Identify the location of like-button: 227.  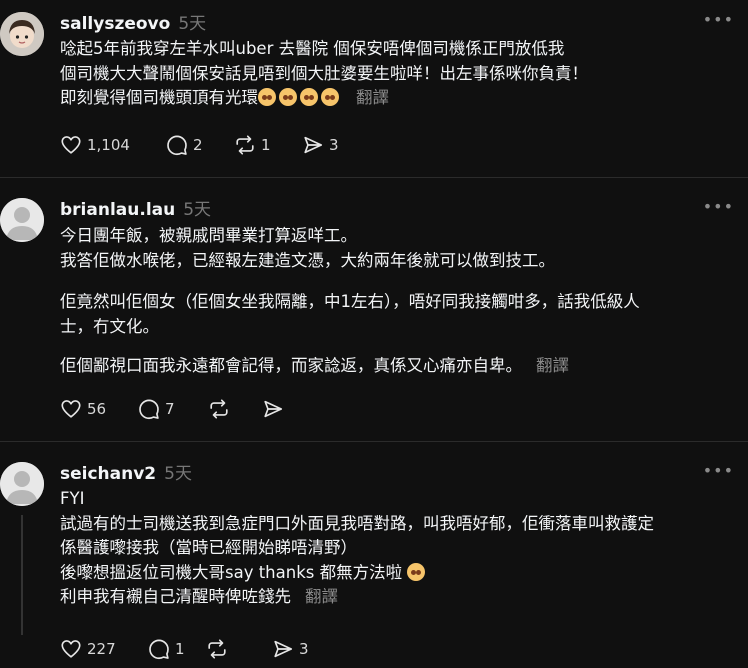
(88, 649).